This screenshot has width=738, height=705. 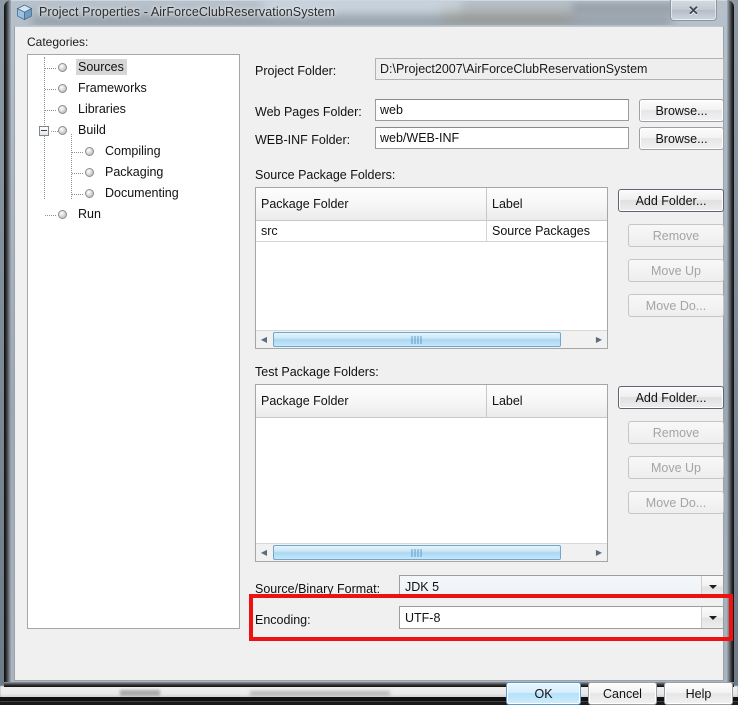 I want to click on window-border-right, so click(x=730, y=343).